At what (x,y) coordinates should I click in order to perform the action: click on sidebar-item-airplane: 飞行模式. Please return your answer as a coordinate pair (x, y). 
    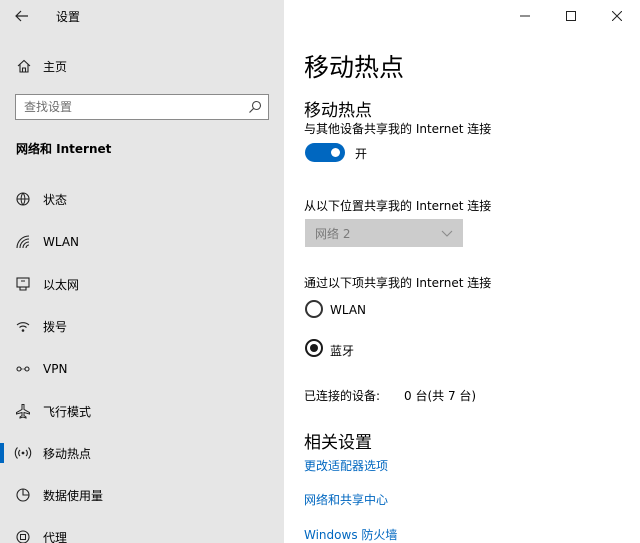
    Looking at the image, I should click on (142, 411).